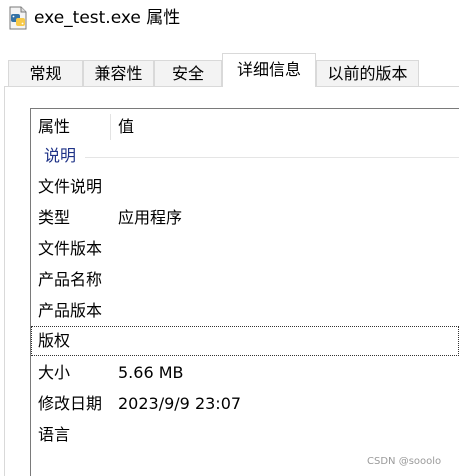 The image size is (459, 476). I want to click on tab-security: 安全, so click(188, 73).